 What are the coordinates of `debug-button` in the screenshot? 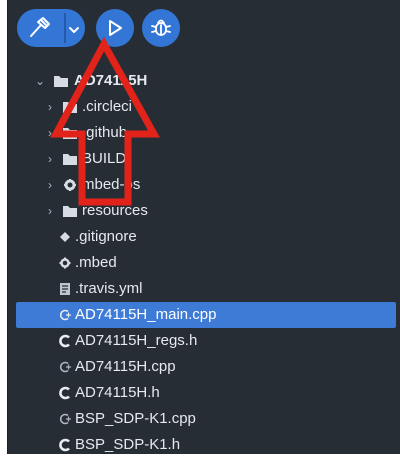 It's located at (161, 28).